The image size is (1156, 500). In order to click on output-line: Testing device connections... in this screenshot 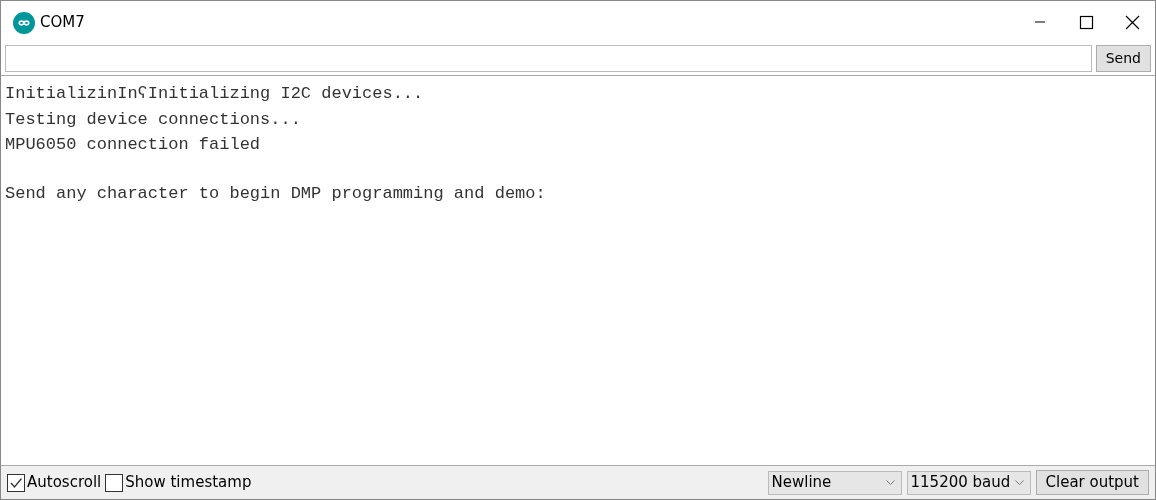, I will do `click(153, 119)`.